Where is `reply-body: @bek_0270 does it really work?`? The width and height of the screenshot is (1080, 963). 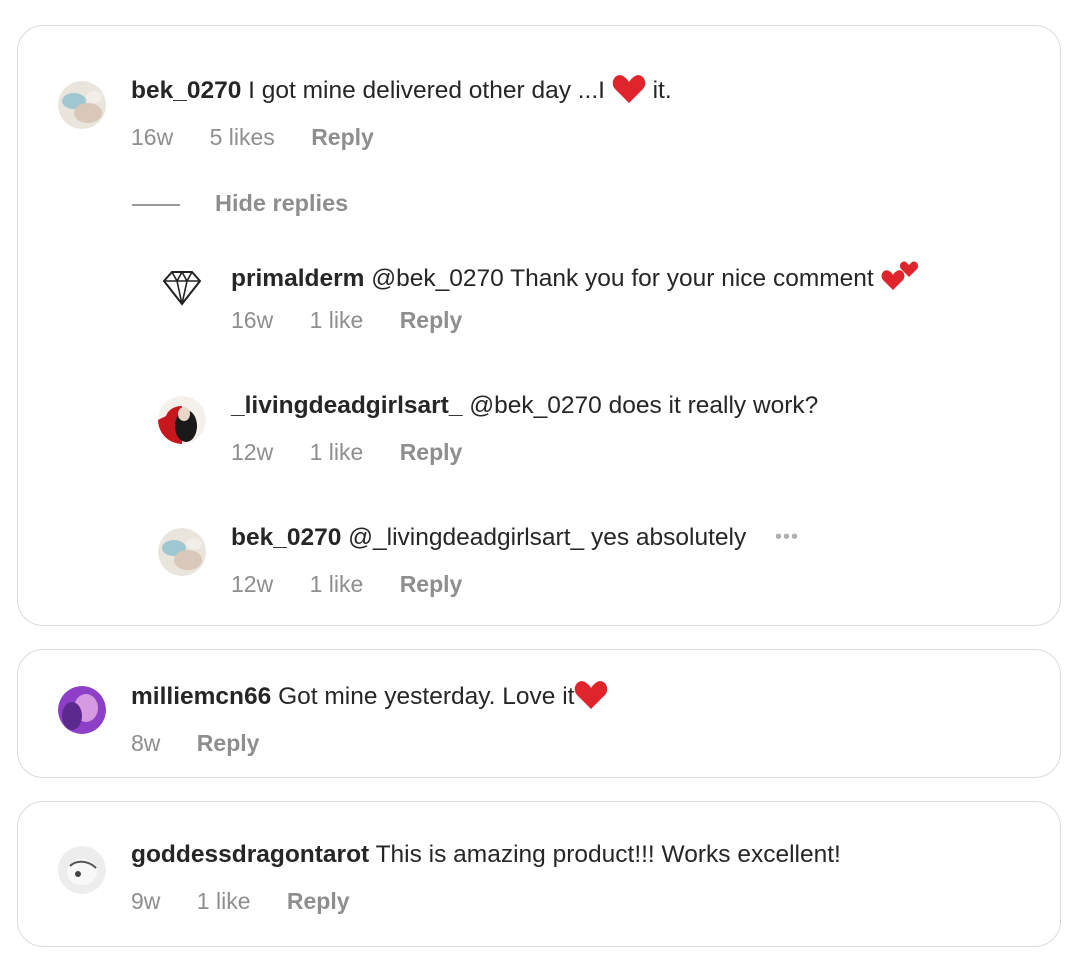
reply-body: @bek_0270 does it really work? is located at coordinates (644, 405).